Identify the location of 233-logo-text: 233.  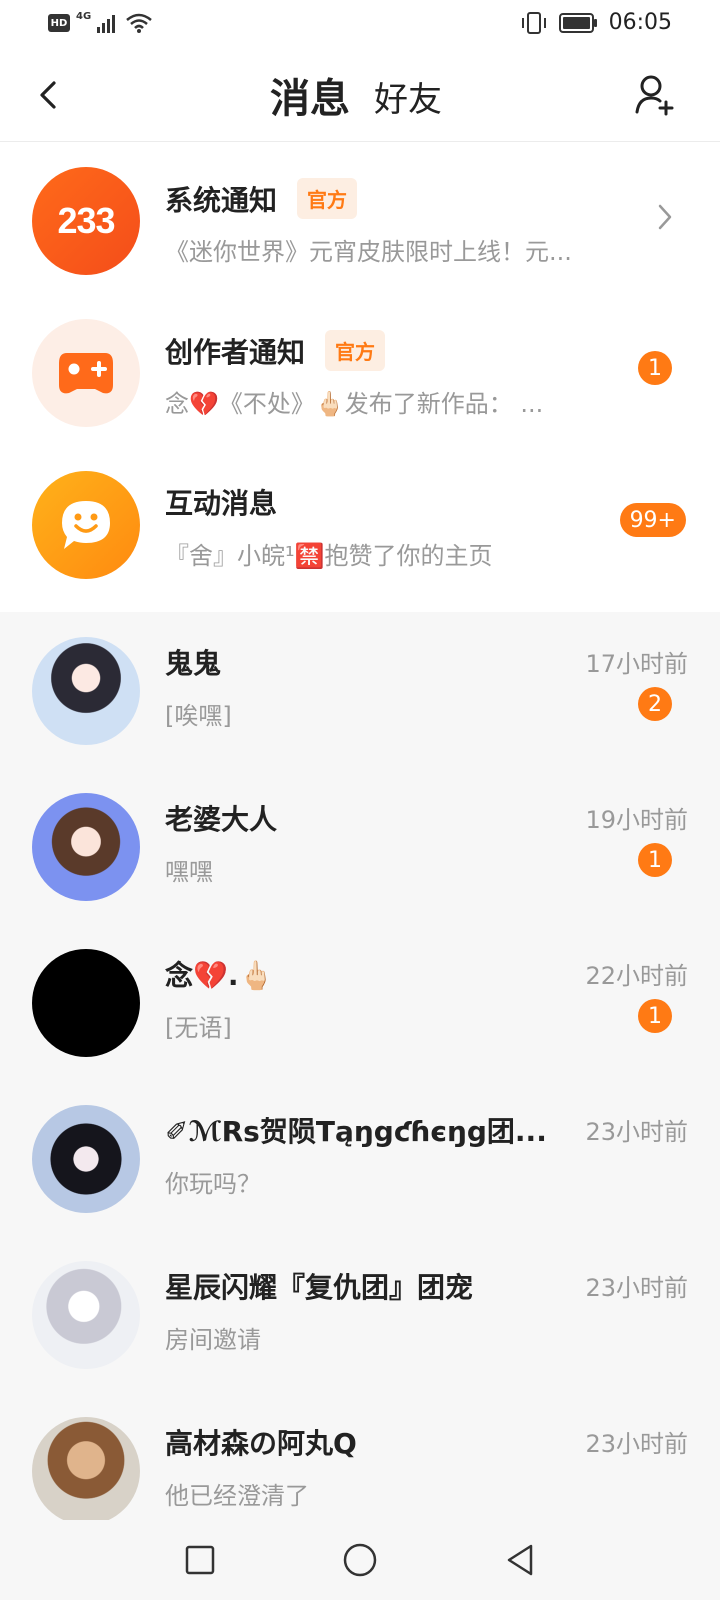
(86, 220).